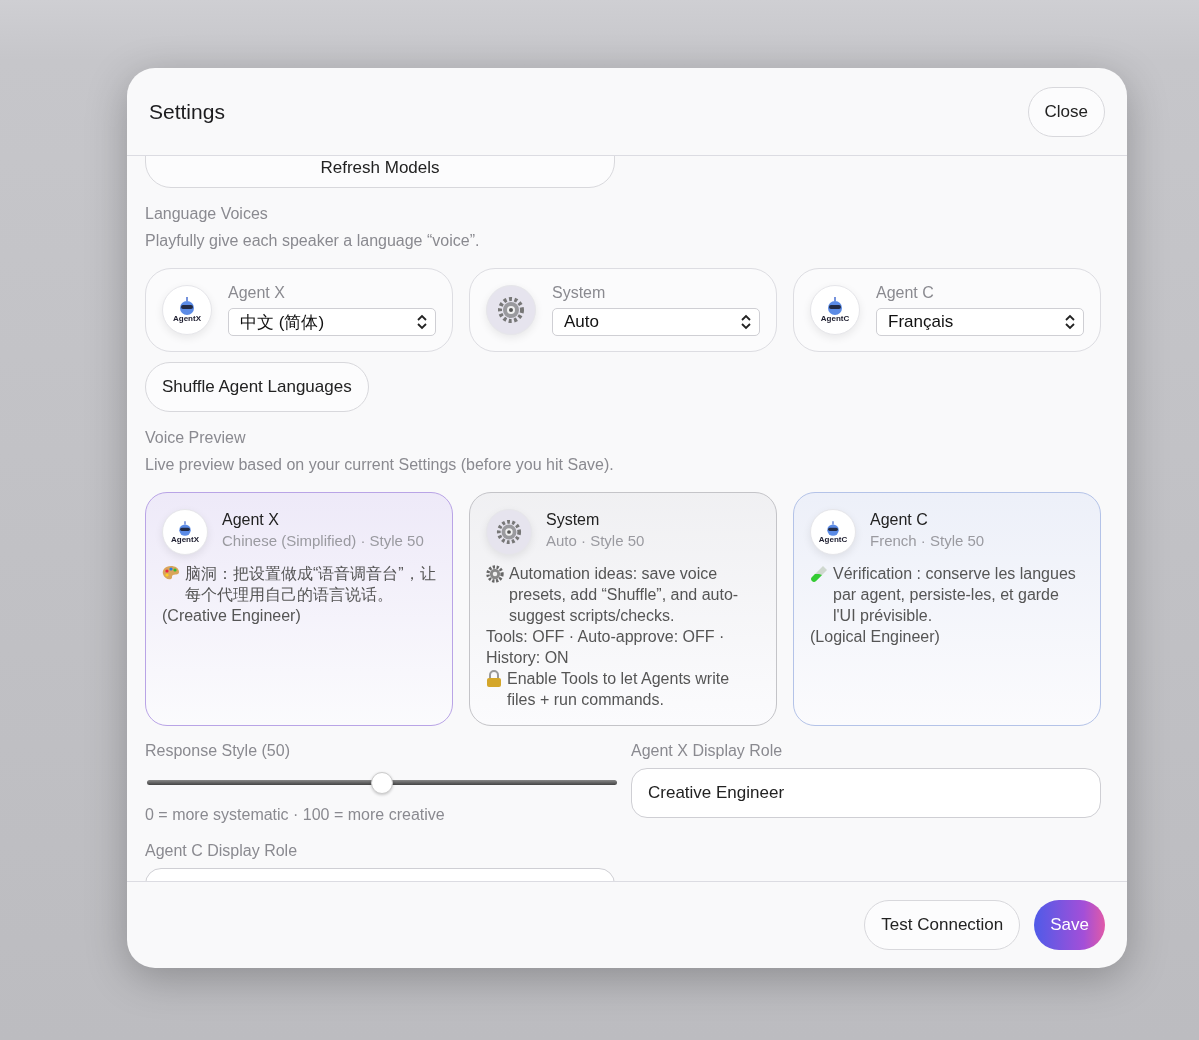 This screenshot has height=1040, width=1199. I want to click on speaker-subtitle: Chinese (Simplified) · Style 50, so click(323, 540).